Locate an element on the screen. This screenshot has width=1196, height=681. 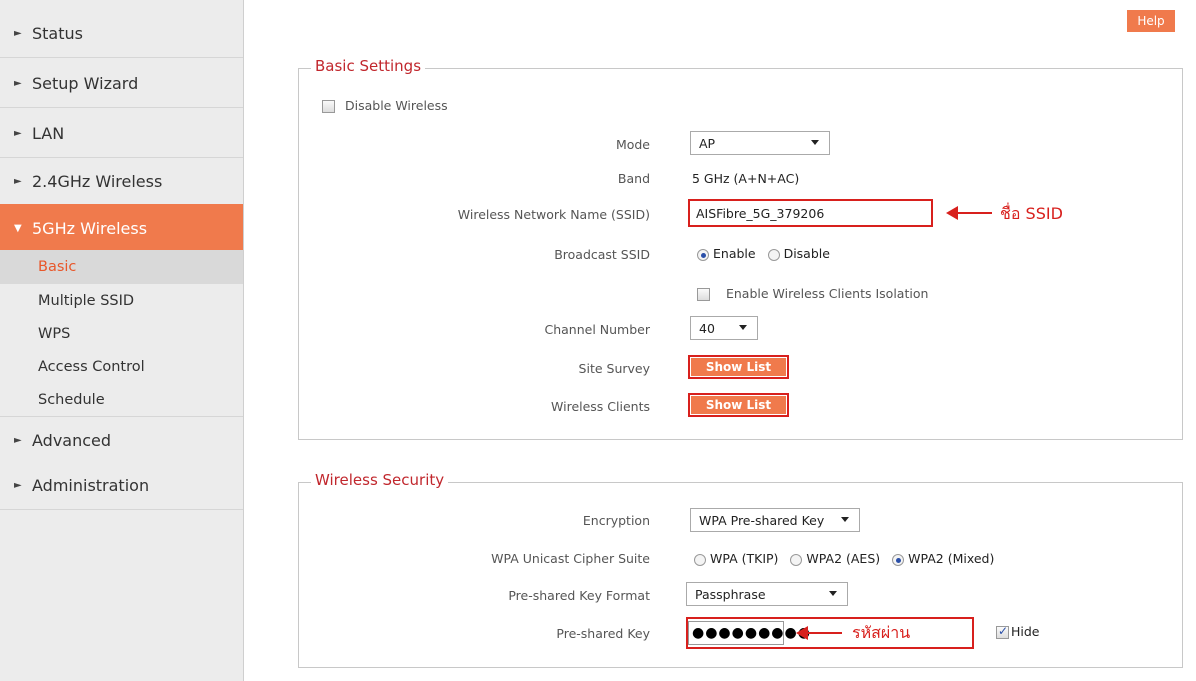
sub-item-multiple-ssid: Multiple SSID is located at coordinates (121, 301).